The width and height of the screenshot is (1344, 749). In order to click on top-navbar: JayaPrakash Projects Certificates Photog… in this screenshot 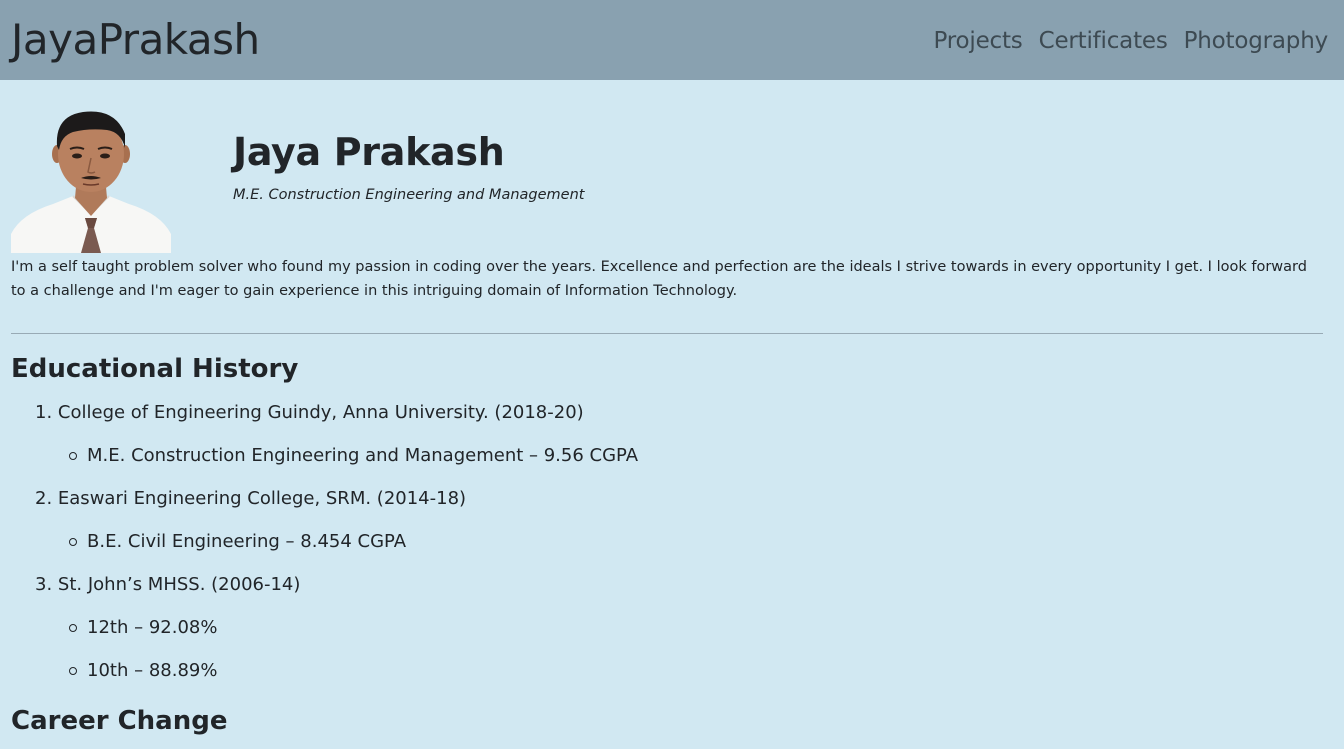, I will do `click(672, 40)`.